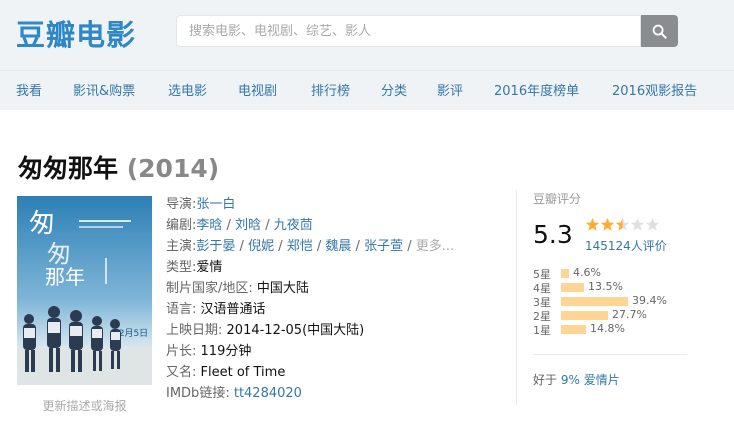 This screenshot has width=734, height=427. I want to click on update-poster-link: 更新描述或海报, so click(84, 405).